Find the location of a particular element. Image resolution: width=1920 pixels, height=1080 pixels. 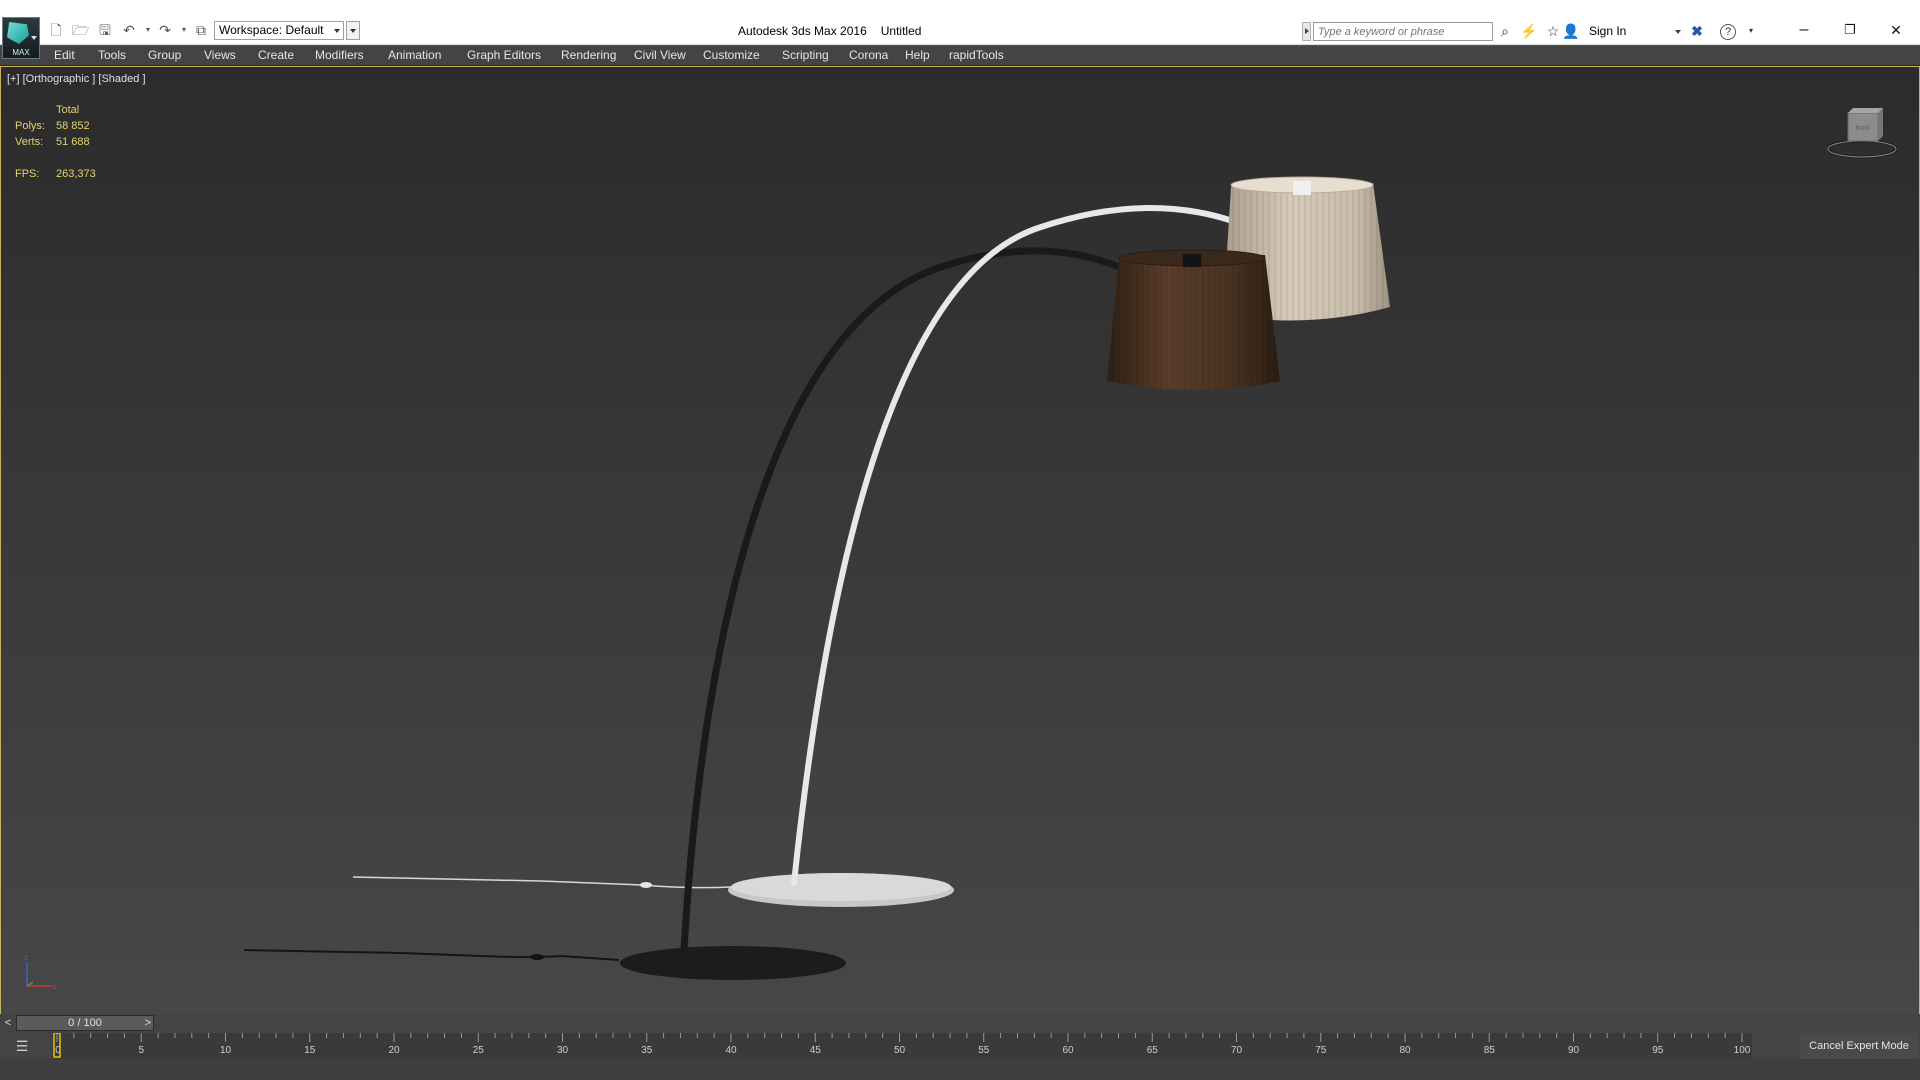

menu-create: Create is located at coordinates (276, 55).